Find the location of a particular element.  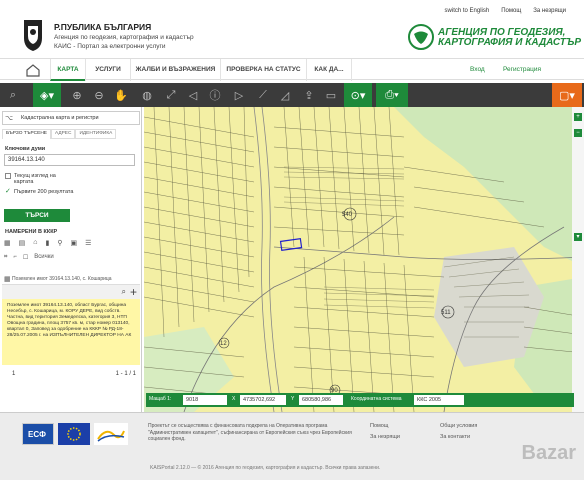

measure-icon: ⟋ is located at coordinates (263, 95).